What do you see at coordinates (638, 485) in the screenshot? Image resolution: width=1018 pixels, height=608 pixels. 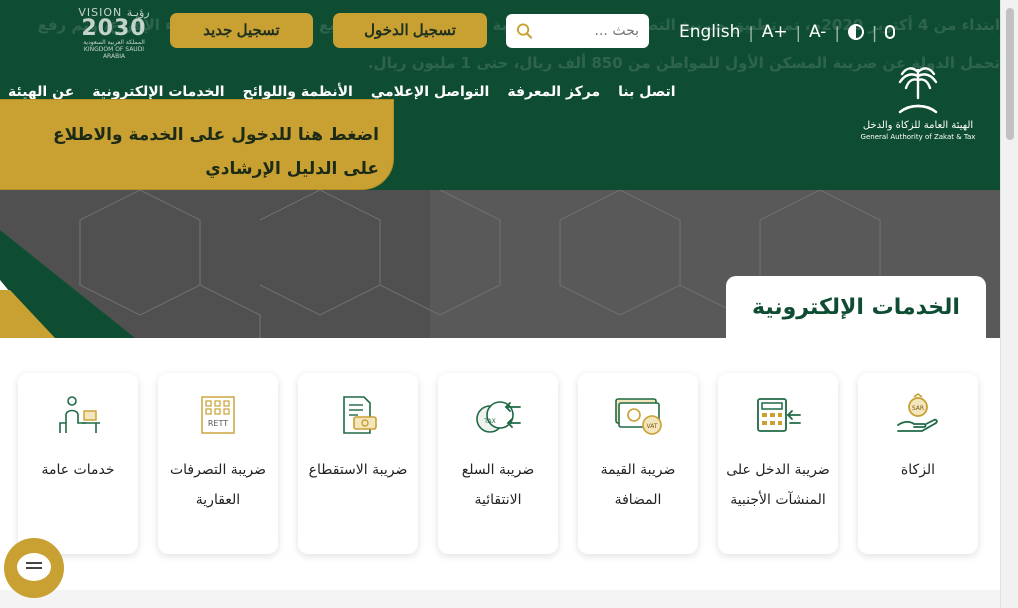 I see `card-label: ضريبة القيمة المضافة` at bounding box center [638, 485].